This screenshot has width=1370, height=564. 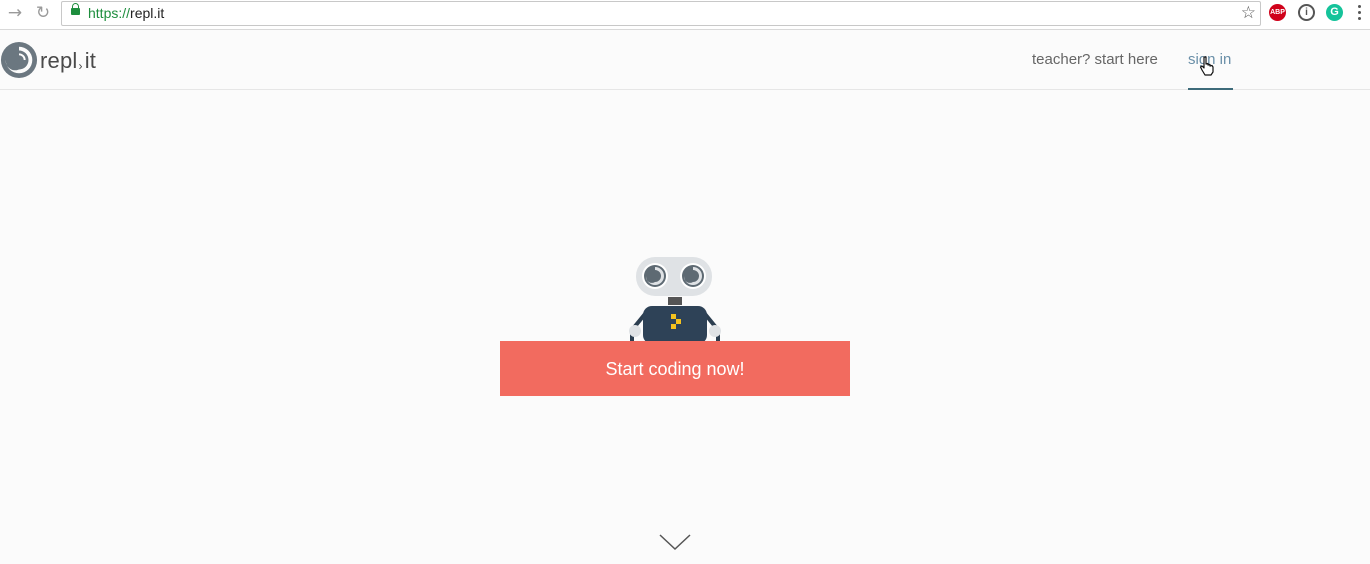 I want to click on adblock-extension-icon: ABP, so click(x=1277, y=12).